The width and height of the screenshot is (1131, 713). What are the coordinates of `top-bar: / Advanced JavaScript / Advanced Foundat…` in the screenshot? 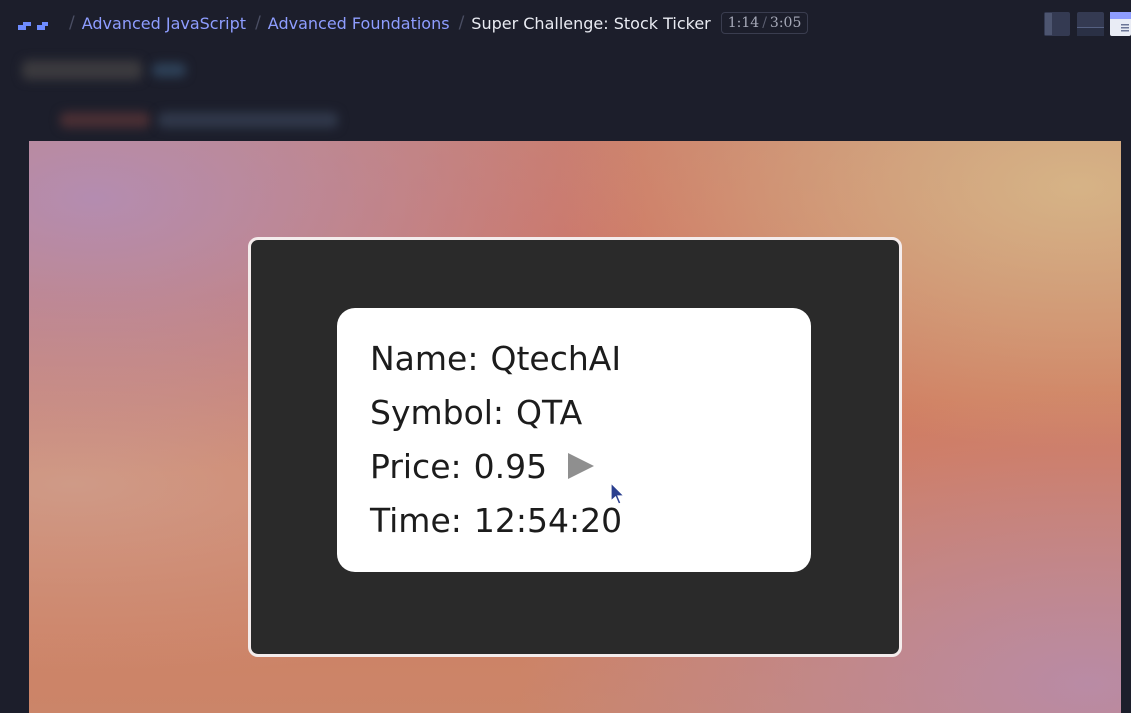 It's located at (565, 23).